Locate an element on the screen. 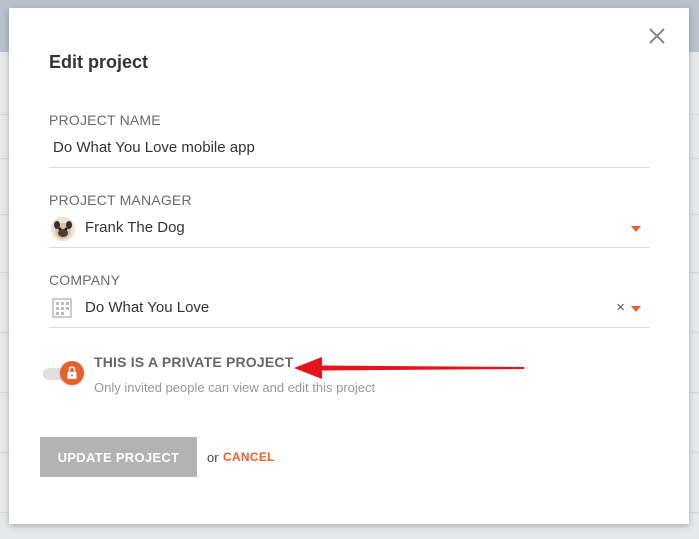 Image resolution: width=699 pixels, height=539 pixels. project-name-field: Do What You Love mobile app is located at coordinates (349, 148).